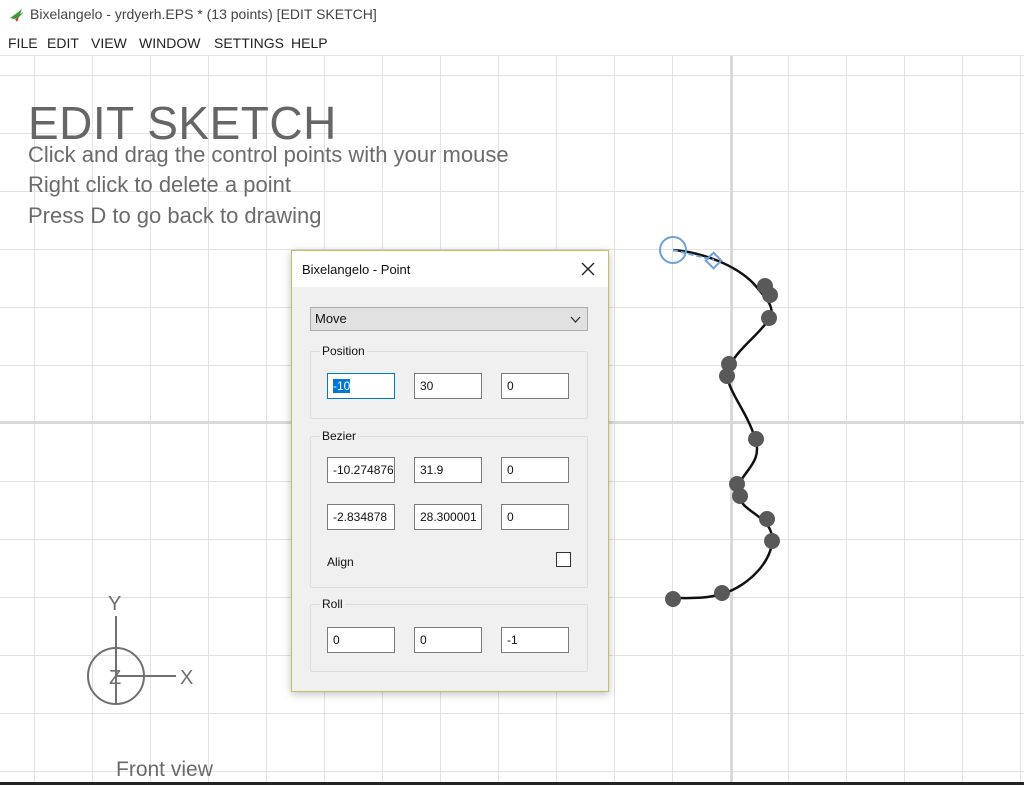 The width and height of the screenshot is (1024, 785). What do you see at coordinates (535, 517) in the screenshot?
I see `bezier-2-z-field: 0` at bounding box center [535, 517].